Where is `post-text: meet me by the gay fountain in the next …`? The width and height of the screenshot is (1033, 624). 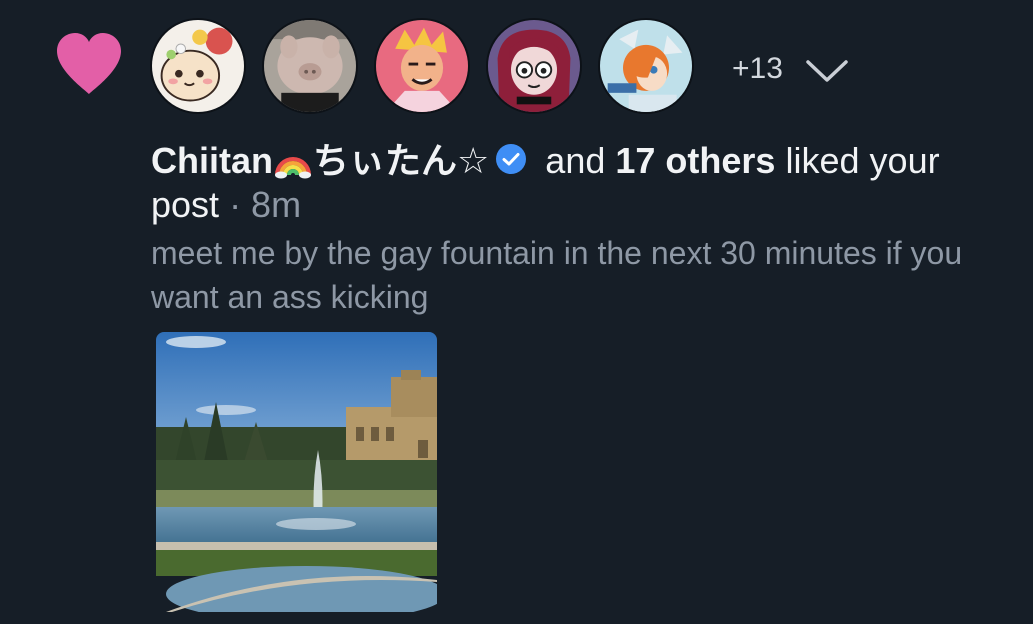 post-text: meet me by the gay fountain in the next … is located at coordinates (581, 275).